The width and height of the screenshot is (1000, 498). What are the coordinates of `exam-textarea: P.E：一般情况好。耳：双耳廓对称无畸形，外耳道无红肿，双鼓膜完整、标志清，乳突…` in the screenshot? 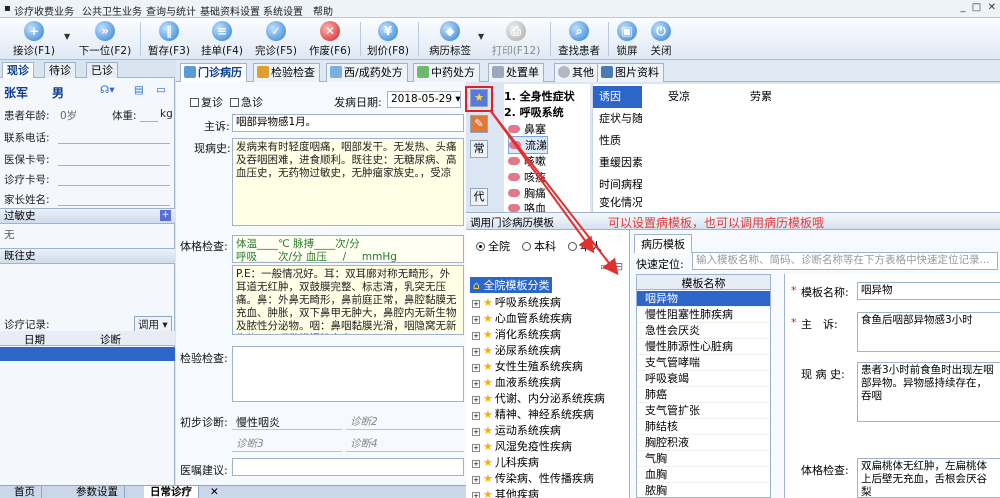 It's located at (348, 300).